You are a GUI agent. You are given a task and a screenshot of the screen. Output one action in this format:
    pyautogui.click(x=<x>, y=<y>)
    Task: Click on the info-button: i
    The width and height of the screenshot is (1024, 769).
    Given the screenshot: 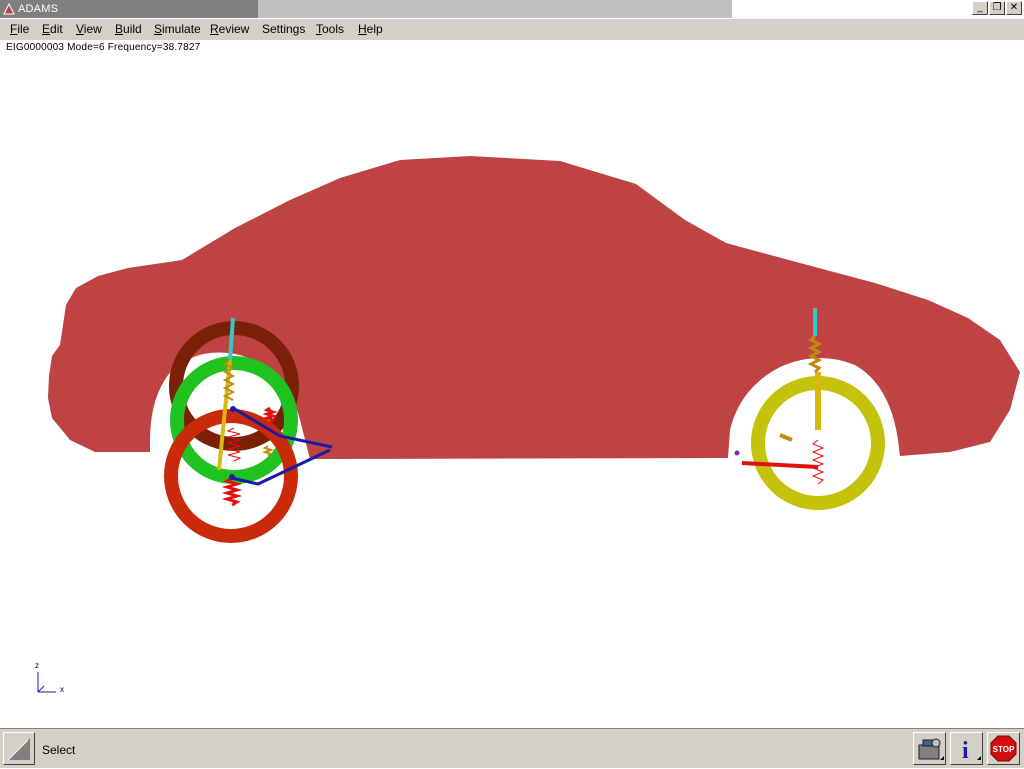 What is the action you would take?
    pyautogui.click(x=966, y=748)
    